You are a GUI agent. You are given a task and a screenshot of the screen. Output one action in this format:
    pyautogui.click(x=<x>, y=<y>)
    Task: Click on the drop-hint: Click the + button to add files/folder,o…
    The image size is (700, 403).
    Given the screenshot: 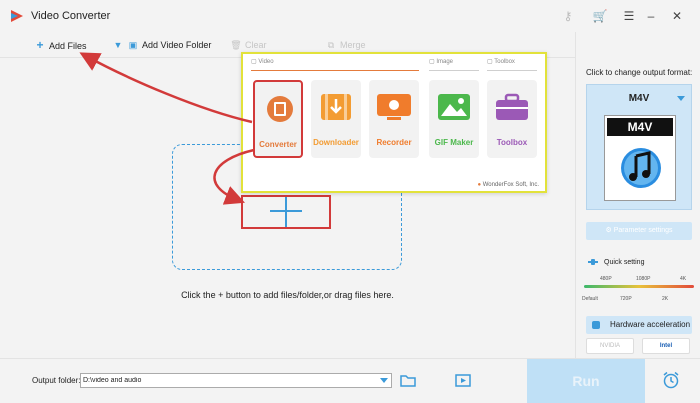 What is the action you would take?
    pyautogui.click(x=287, y=295)
    